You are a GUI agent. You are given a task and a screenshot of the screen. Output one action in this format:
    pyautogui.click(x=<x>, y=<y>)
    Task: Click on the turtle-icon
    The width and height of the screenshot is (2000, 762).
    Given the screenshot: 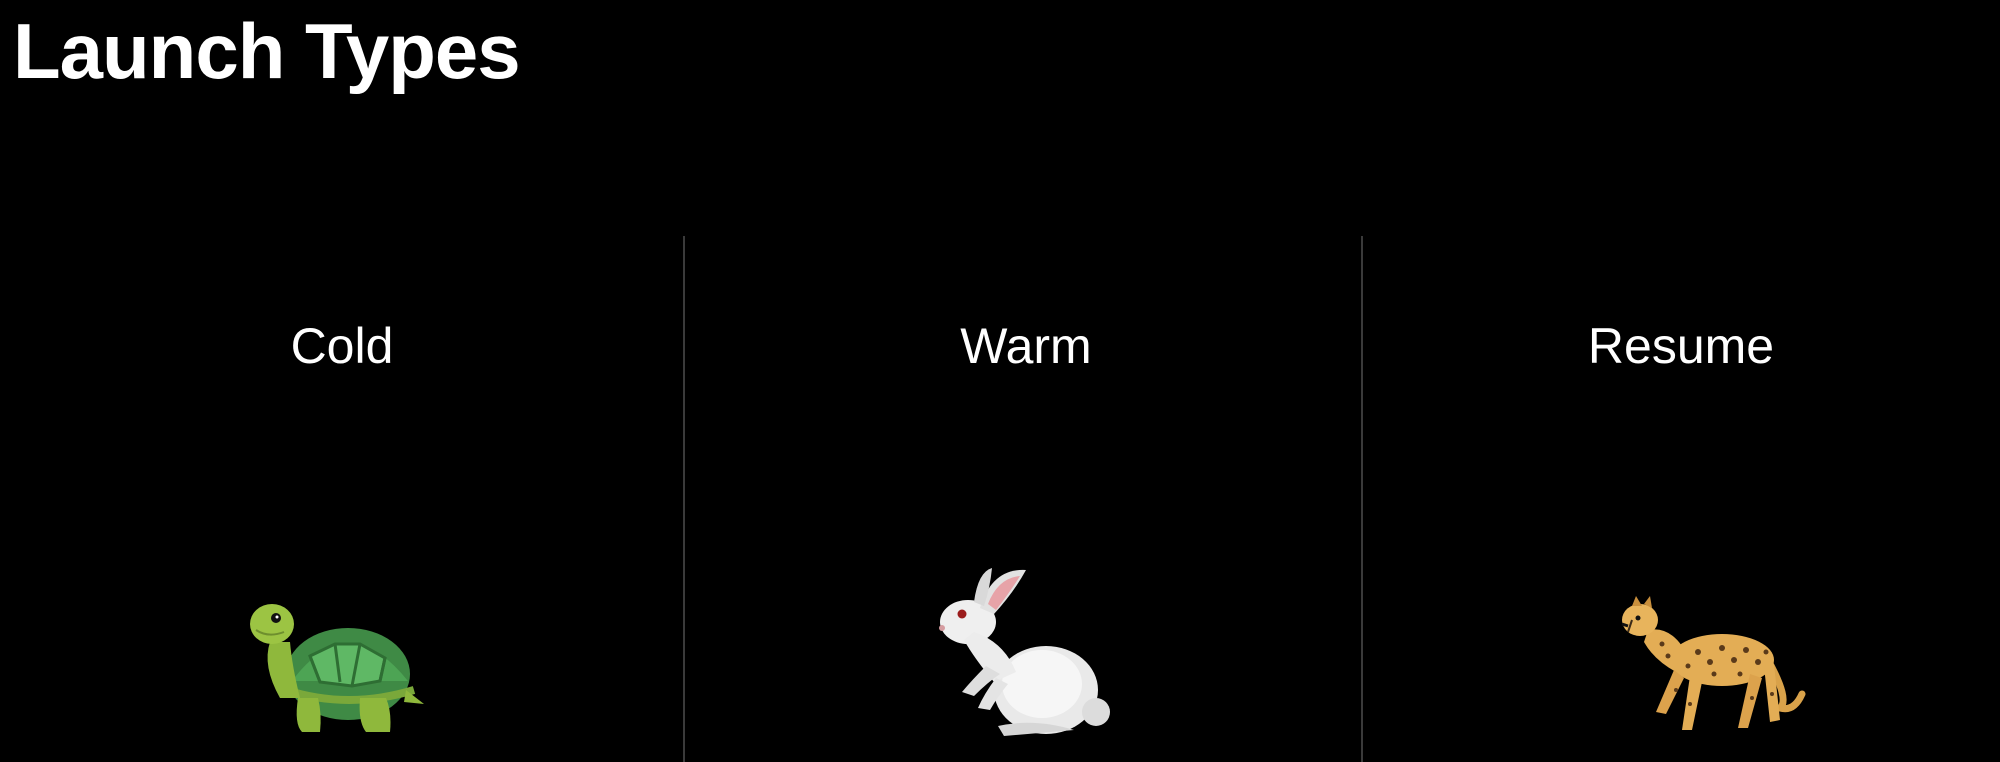 What is the action you would take?
    pyautogui.click(x=337, y=668)
    